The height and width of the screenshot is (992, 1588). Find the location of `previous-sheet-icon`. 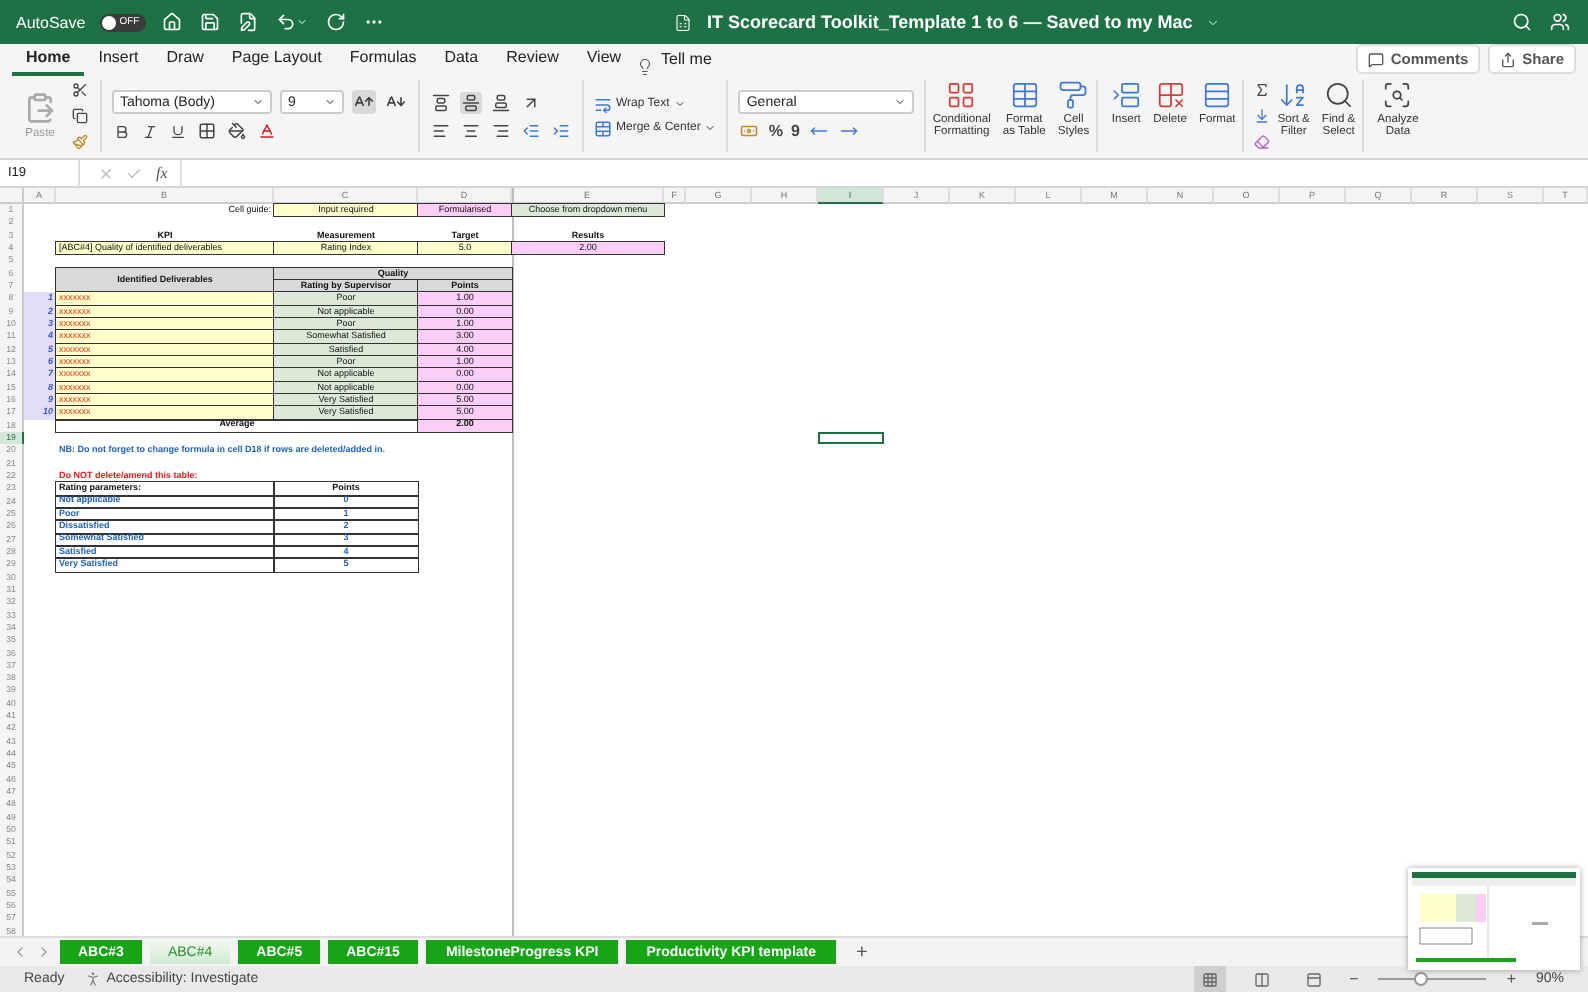

previous-sheet-icon is located at coordinates (20, 952).